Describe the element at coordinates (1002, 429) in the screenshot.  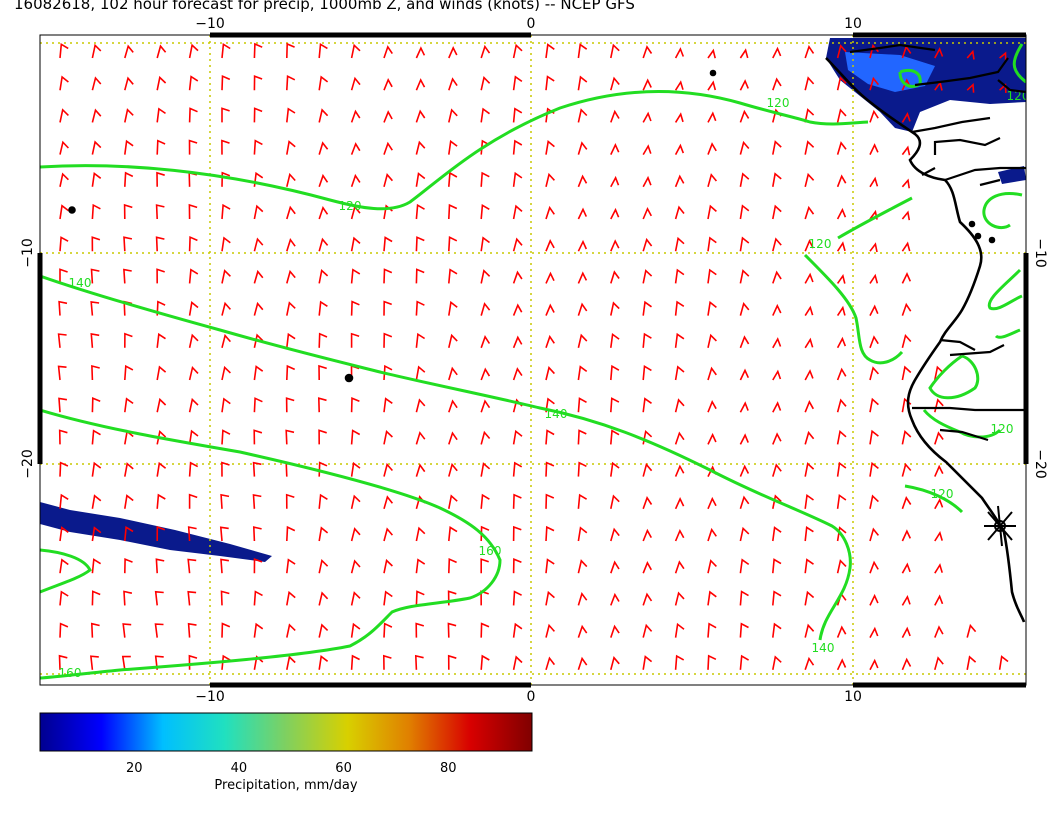
I see `contour-label: 120` at that location.